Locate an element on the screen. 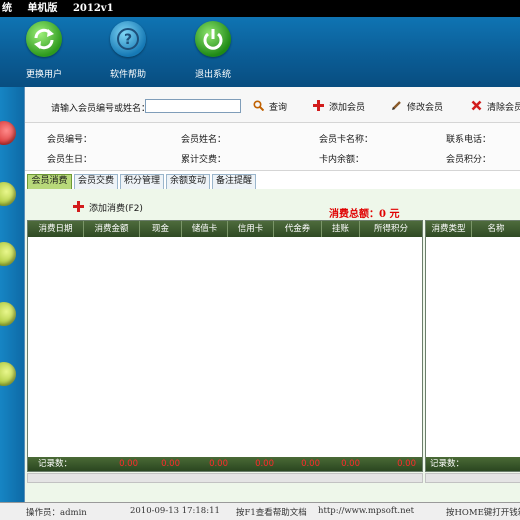 This screenshot has width=520, height=520. switch-user-button: 更换用户 is located at coordinates (44, 50).